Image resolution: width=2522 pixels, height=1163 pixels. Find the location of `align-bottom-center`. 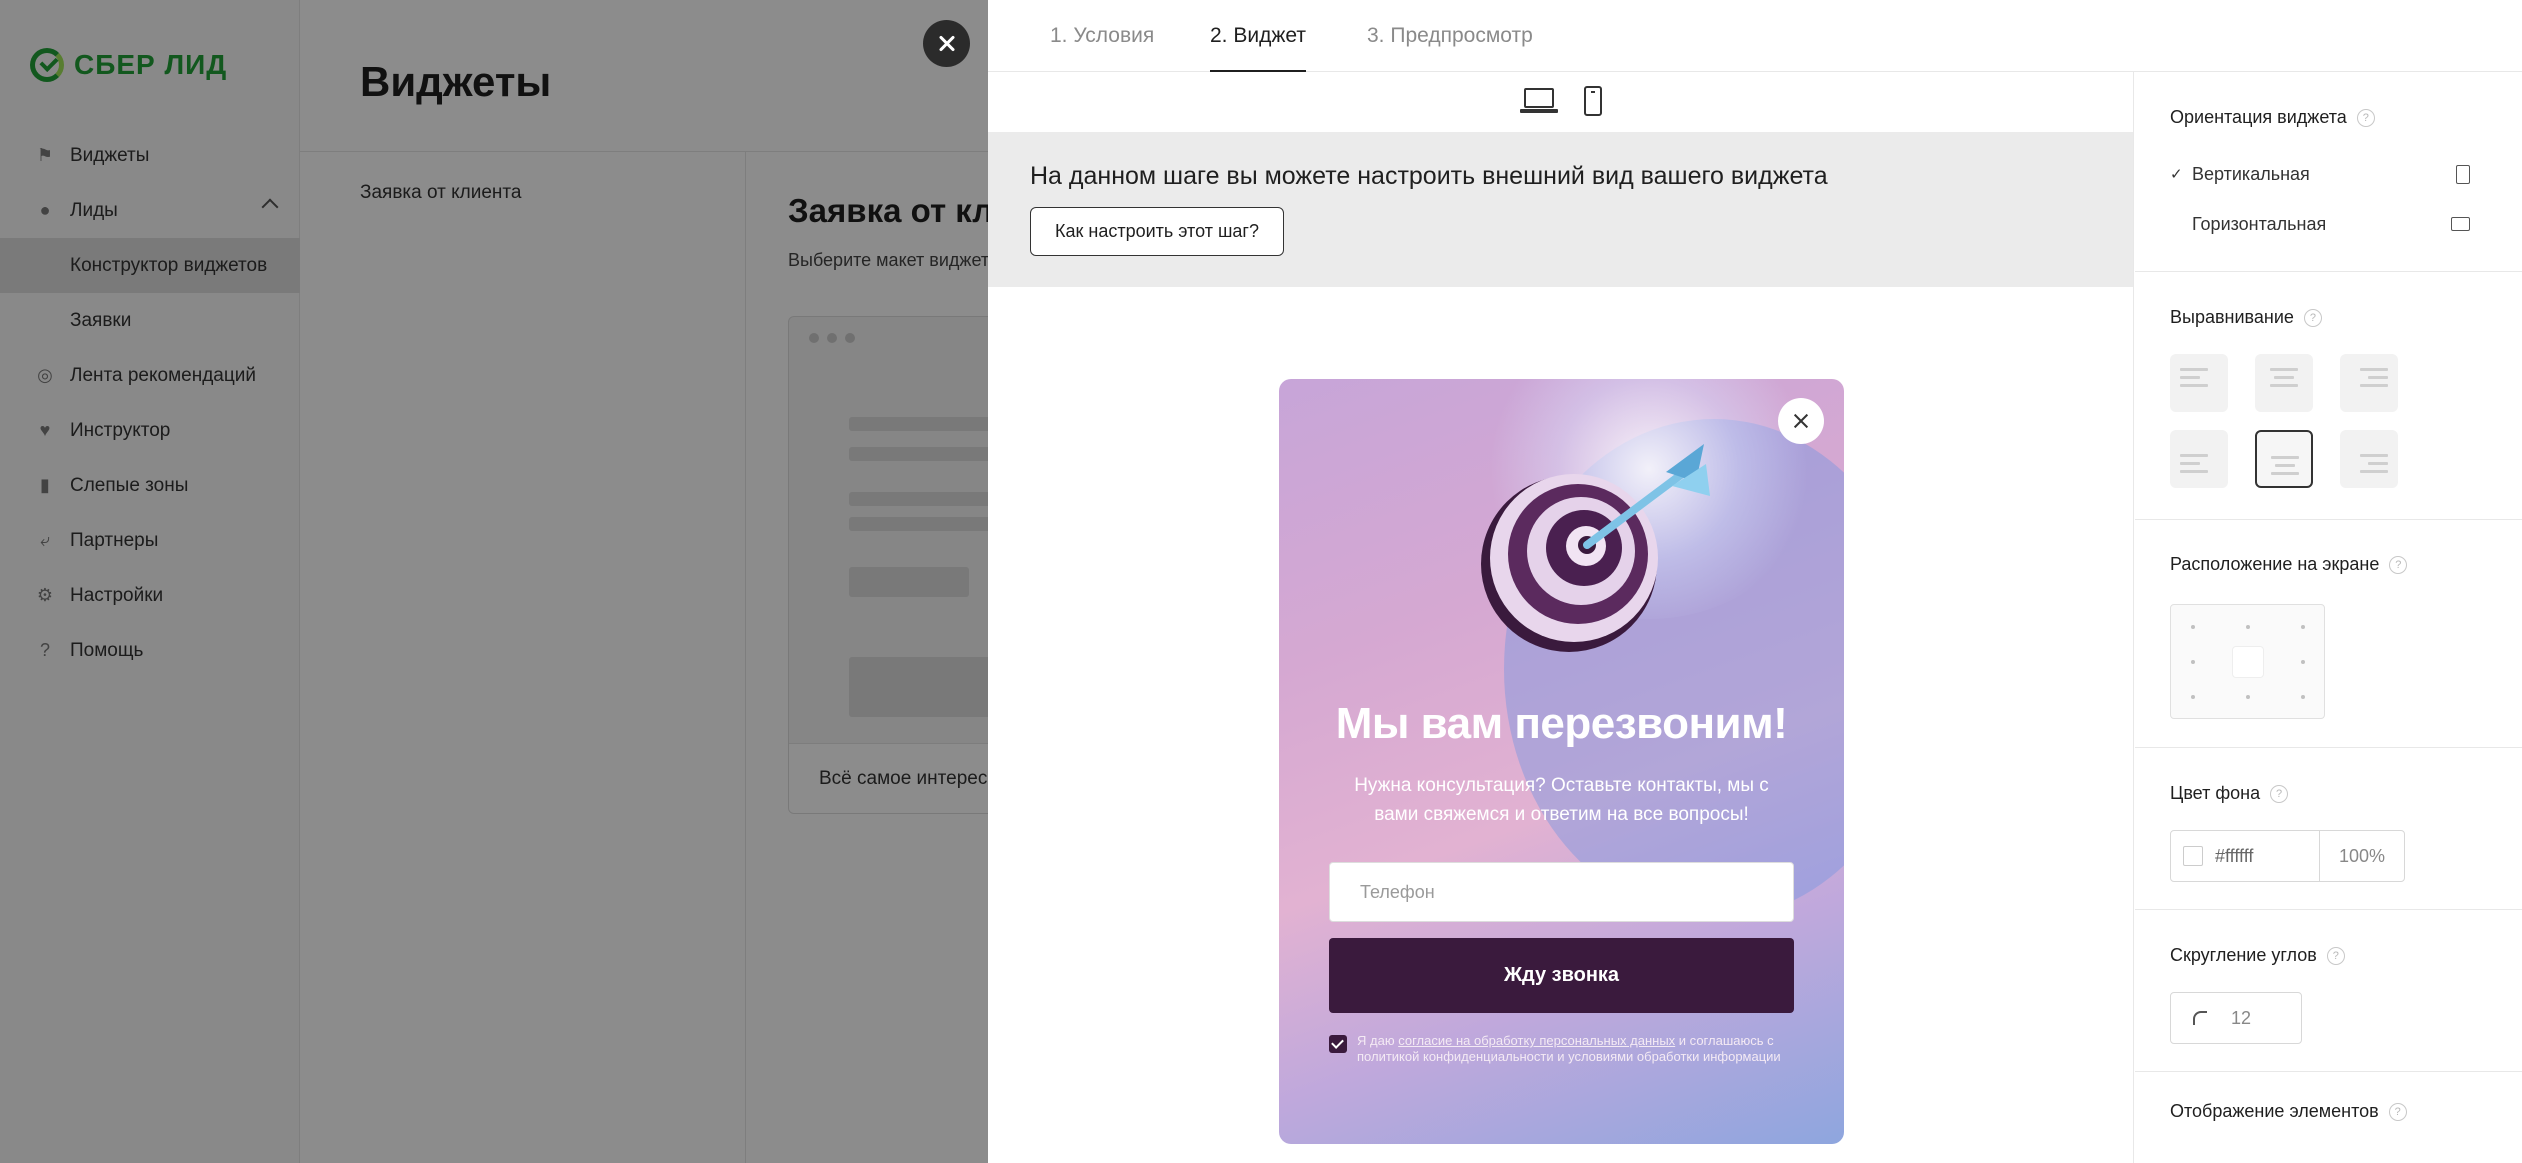

align-bottom-center is located at coordinates (2284, 459).